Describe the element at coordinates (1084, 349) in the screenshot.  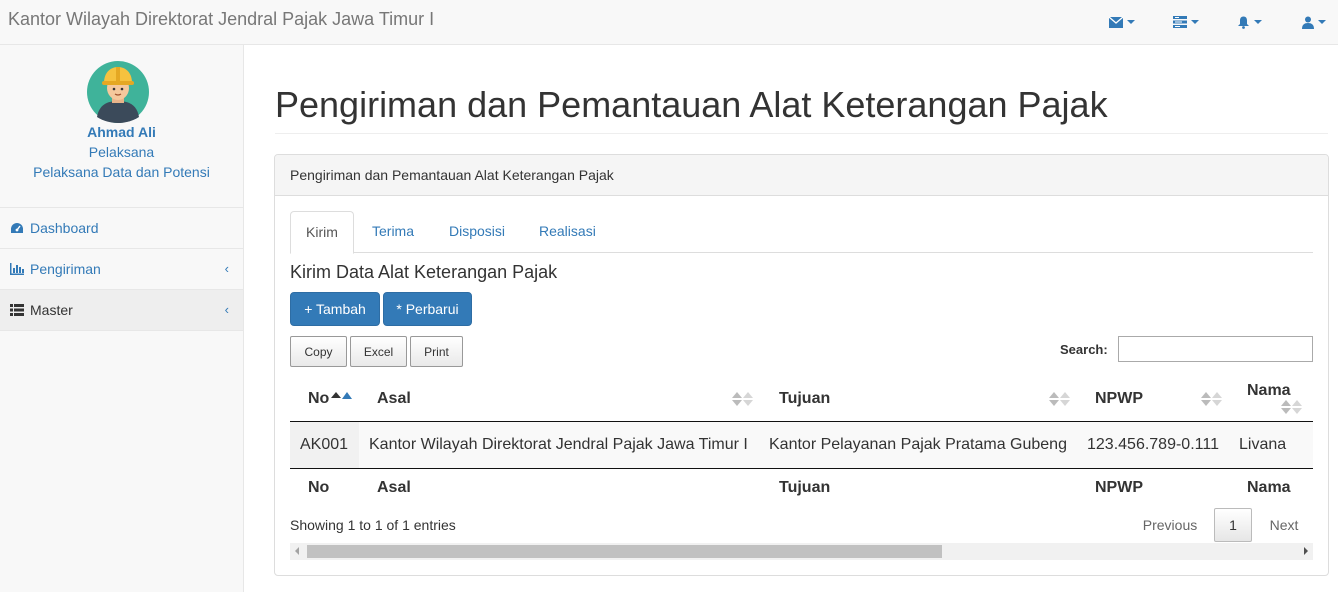
I see `search-label: Search:` at that location.